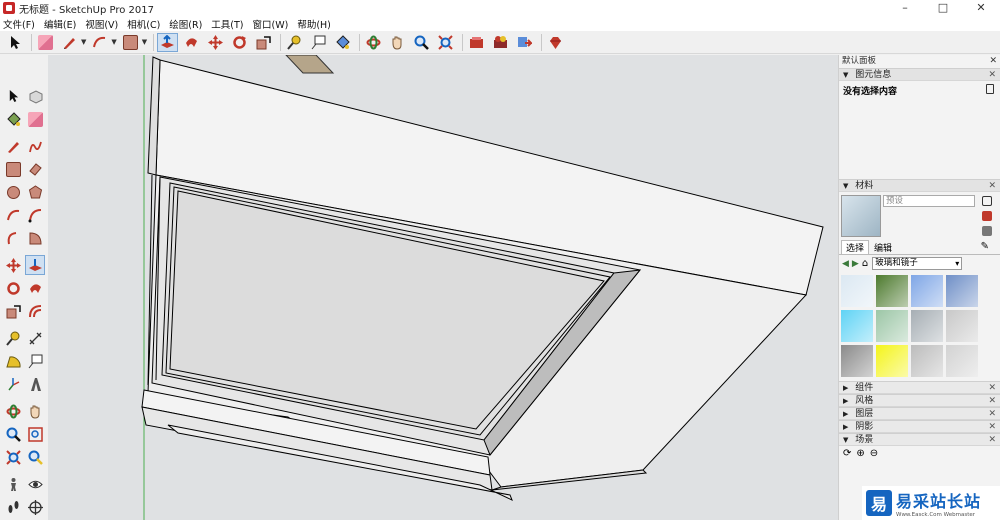 This screenshot has width=1000, height=520. I want to click on protractor-tool-left, so click(13, 361).